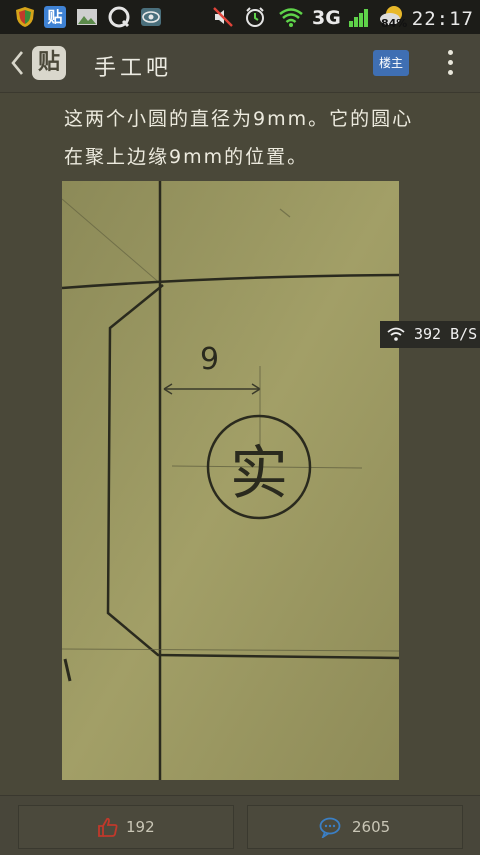 The image size is (480, 855). What do you see at coordinates (442, 19) in the screenshot?
I see `clock: 22:17` at bounding box center [442, 19].